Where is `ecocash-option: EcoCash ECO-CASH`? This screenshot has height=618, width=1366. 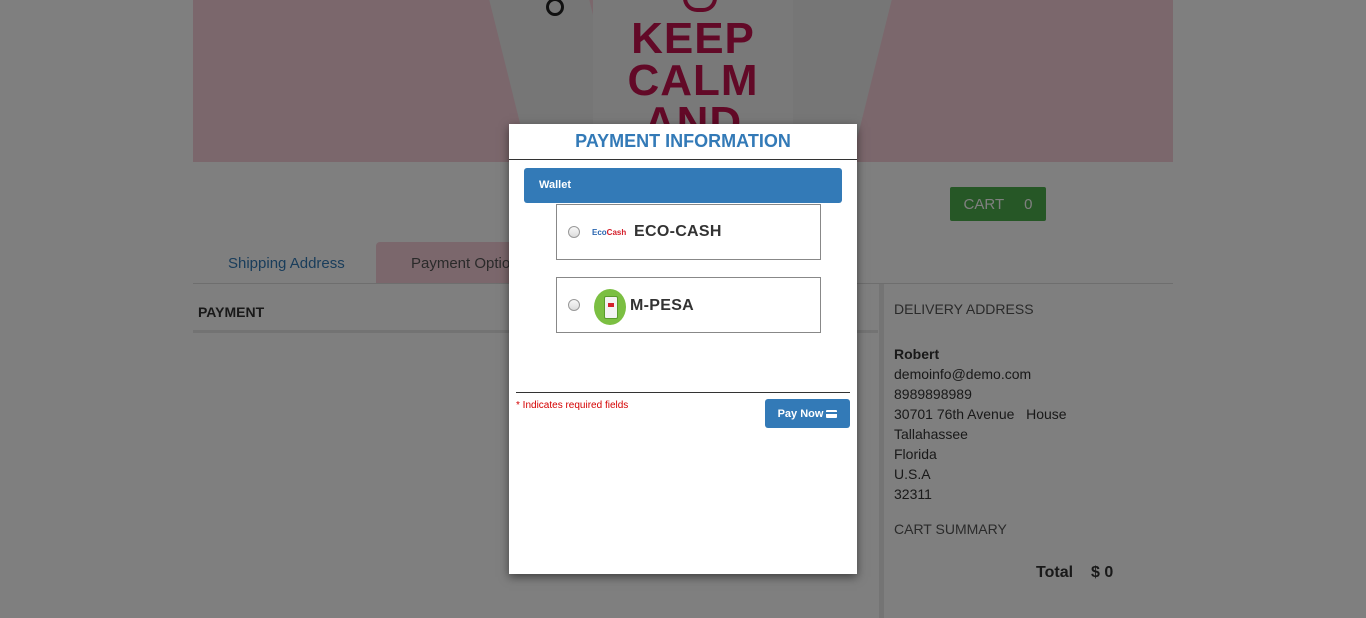 ecocash-option: EcoCash ECO-CASH is located at coordinates (688, 232).